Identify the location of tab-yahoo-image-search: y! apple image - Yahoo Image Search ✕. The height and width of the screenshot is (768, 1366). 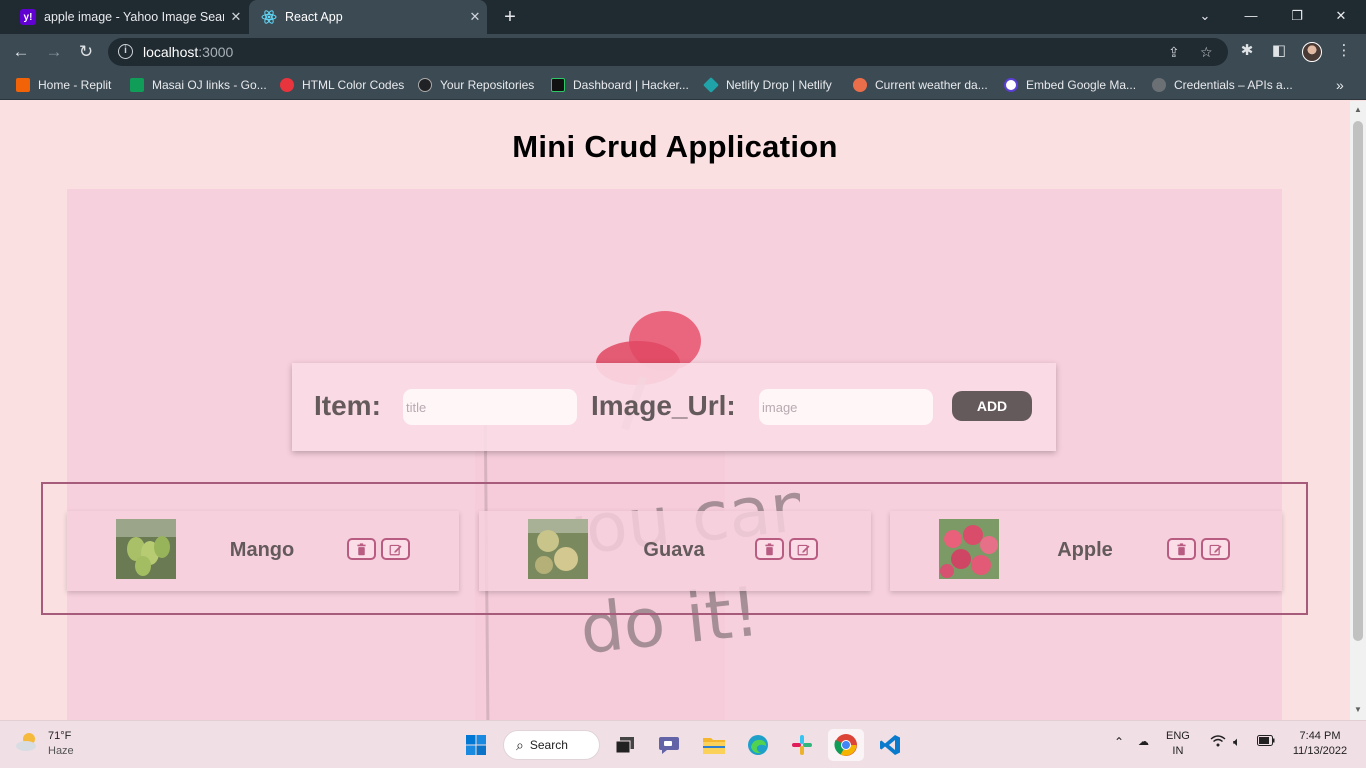
(128, 17).